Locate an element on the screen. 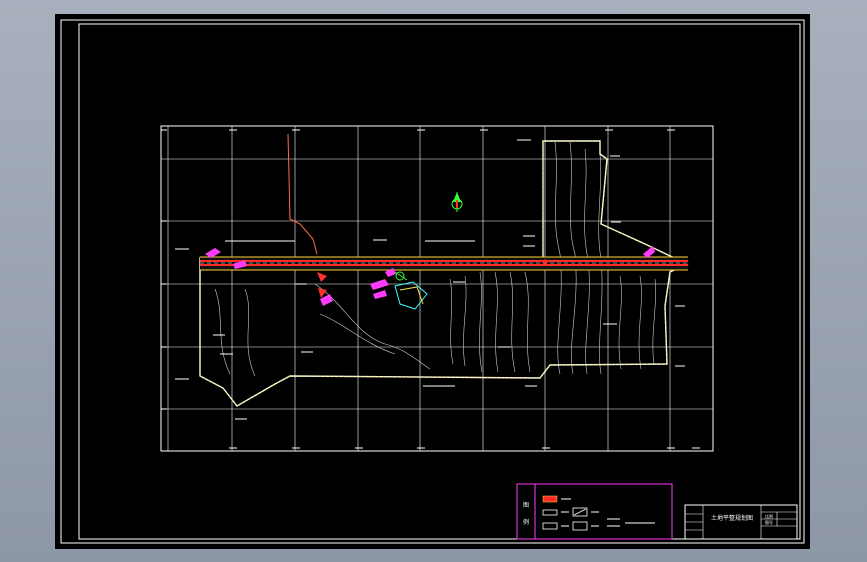 This screenshot has height=562, width=867. legend-title-bottom: 例 is located at coordinates (526, 522).